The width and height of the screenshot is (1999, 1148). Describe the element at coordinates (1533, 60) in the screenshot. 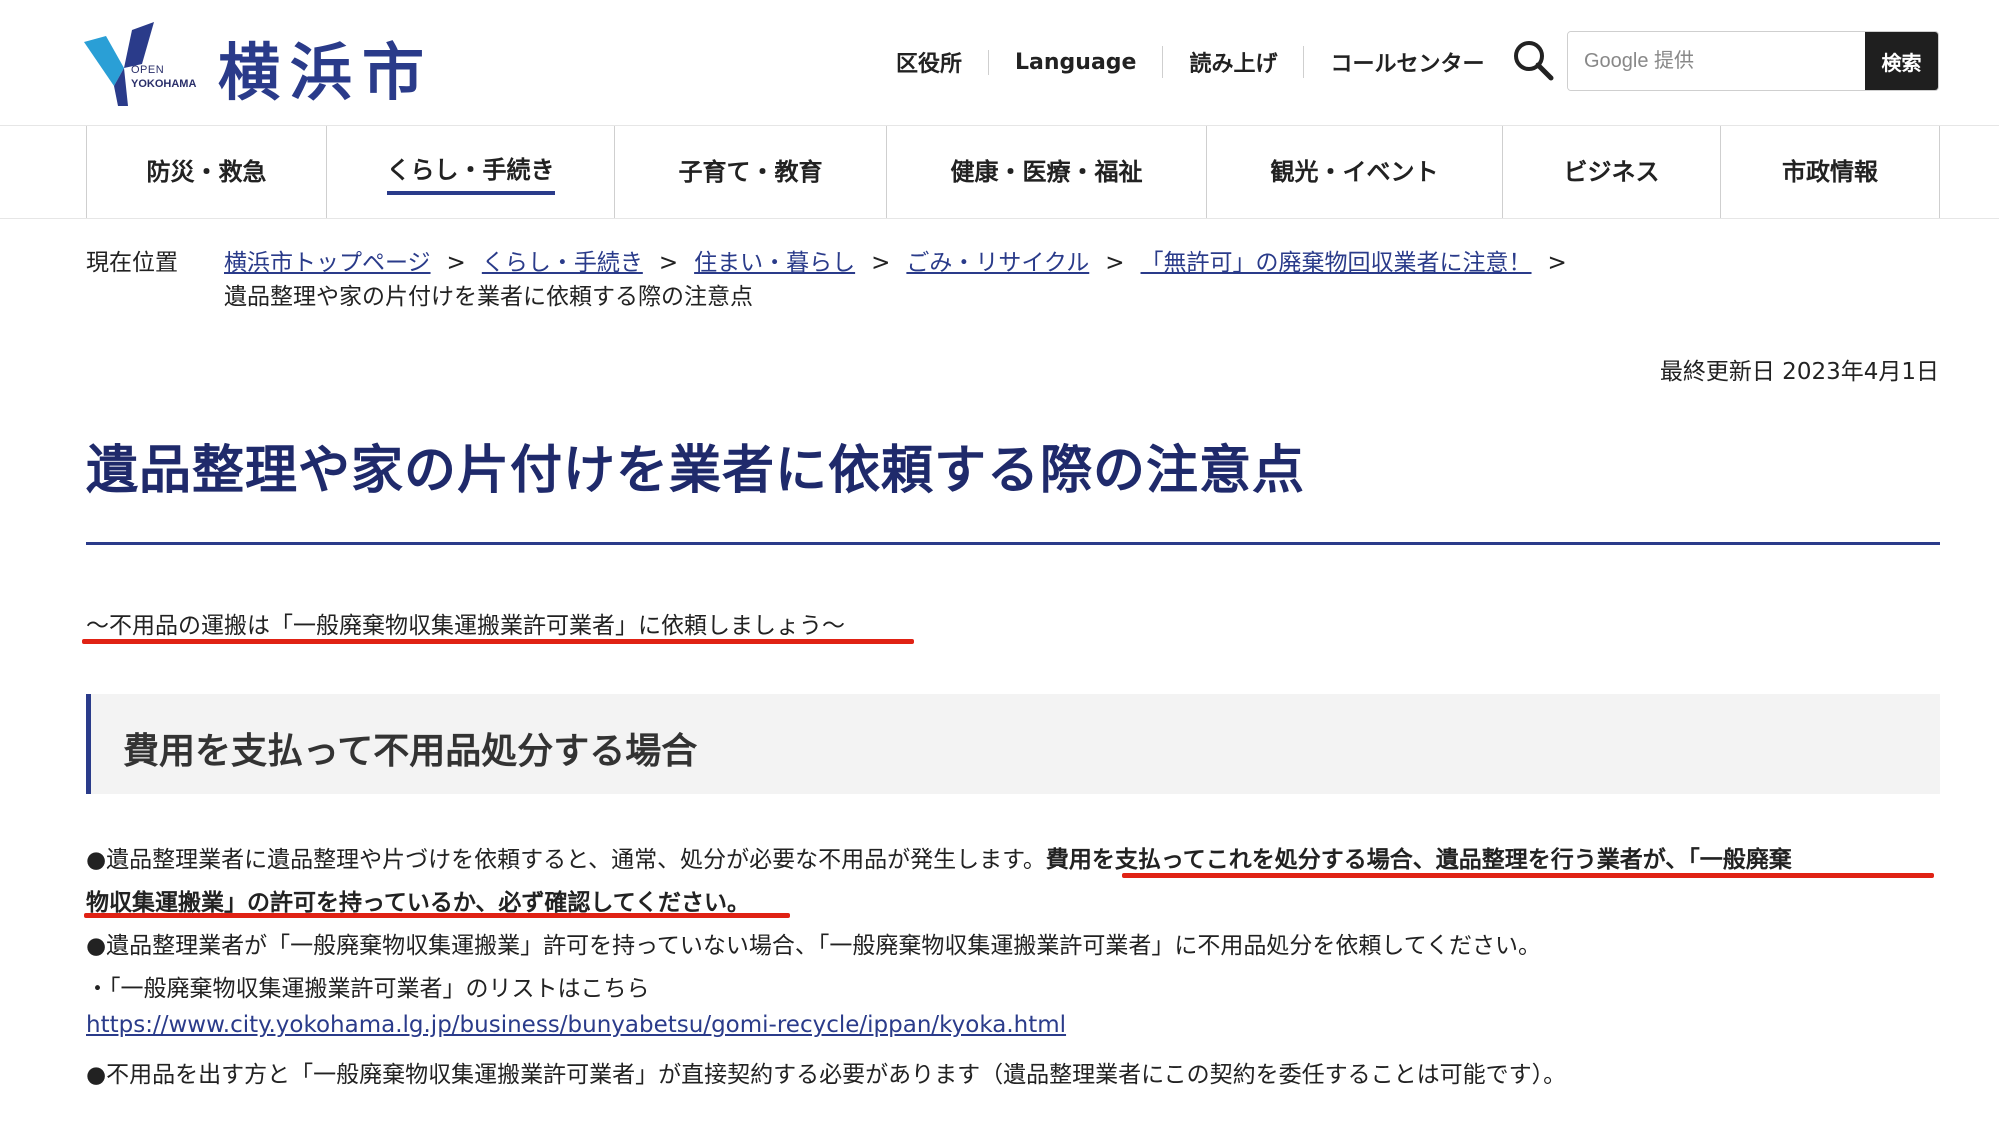

I see `search-icon` at that location.